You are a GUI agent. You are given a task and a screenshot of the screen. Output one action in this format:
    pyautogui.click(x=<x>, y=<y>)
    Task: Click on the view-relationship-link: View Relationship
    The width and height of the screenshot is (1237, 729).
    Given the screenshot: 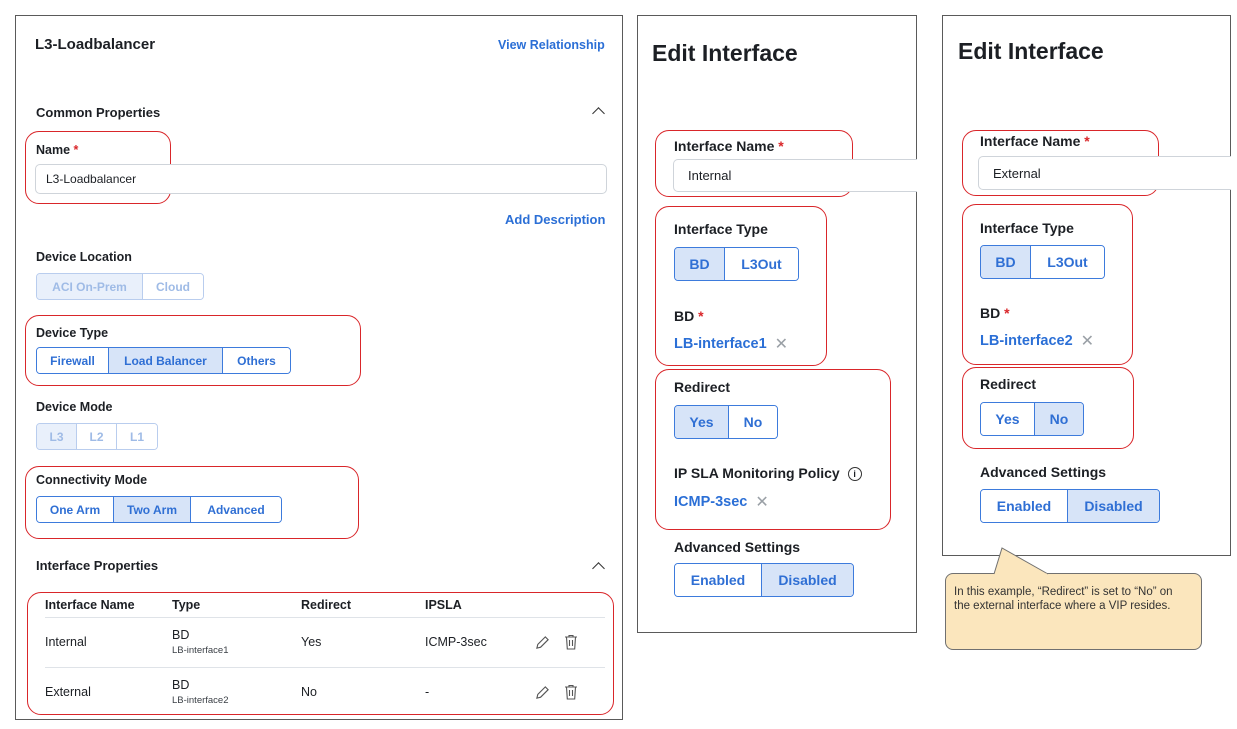 What is the action you would take?
    pyautogui.click(x=551, y=45)
    